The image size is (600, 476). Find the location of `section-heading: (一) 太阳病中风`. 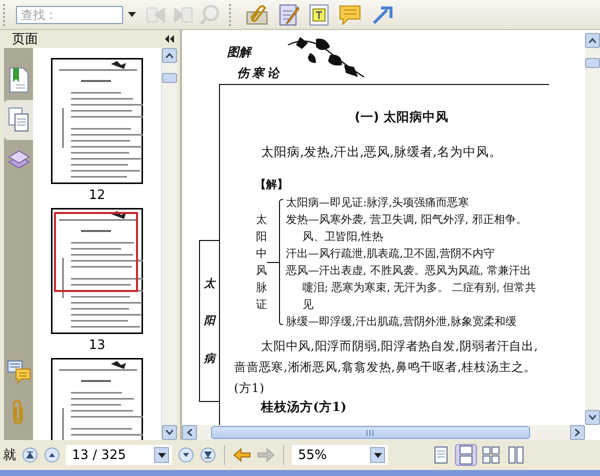

section-heading: (一) 太阳病中风 is located at coordinates (402, 117).